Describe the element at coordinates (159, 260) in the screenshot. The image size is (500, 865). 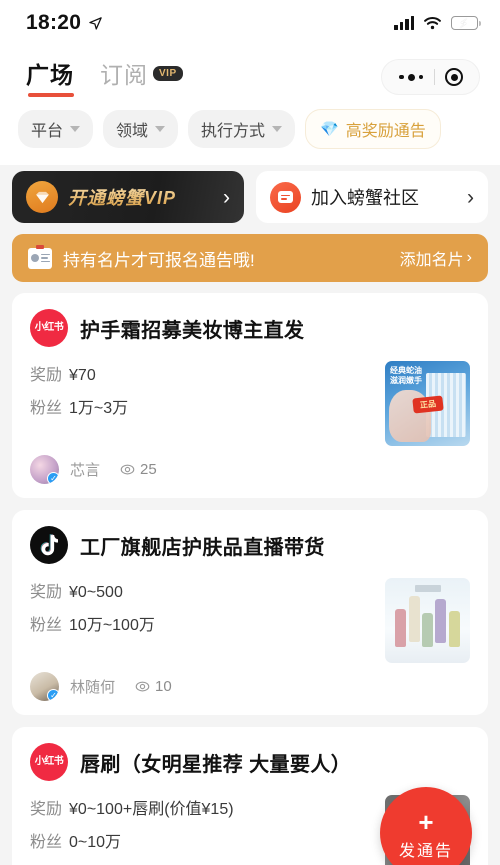
I see `notice-text: 持有名片才可报名通告哦!` at that location.